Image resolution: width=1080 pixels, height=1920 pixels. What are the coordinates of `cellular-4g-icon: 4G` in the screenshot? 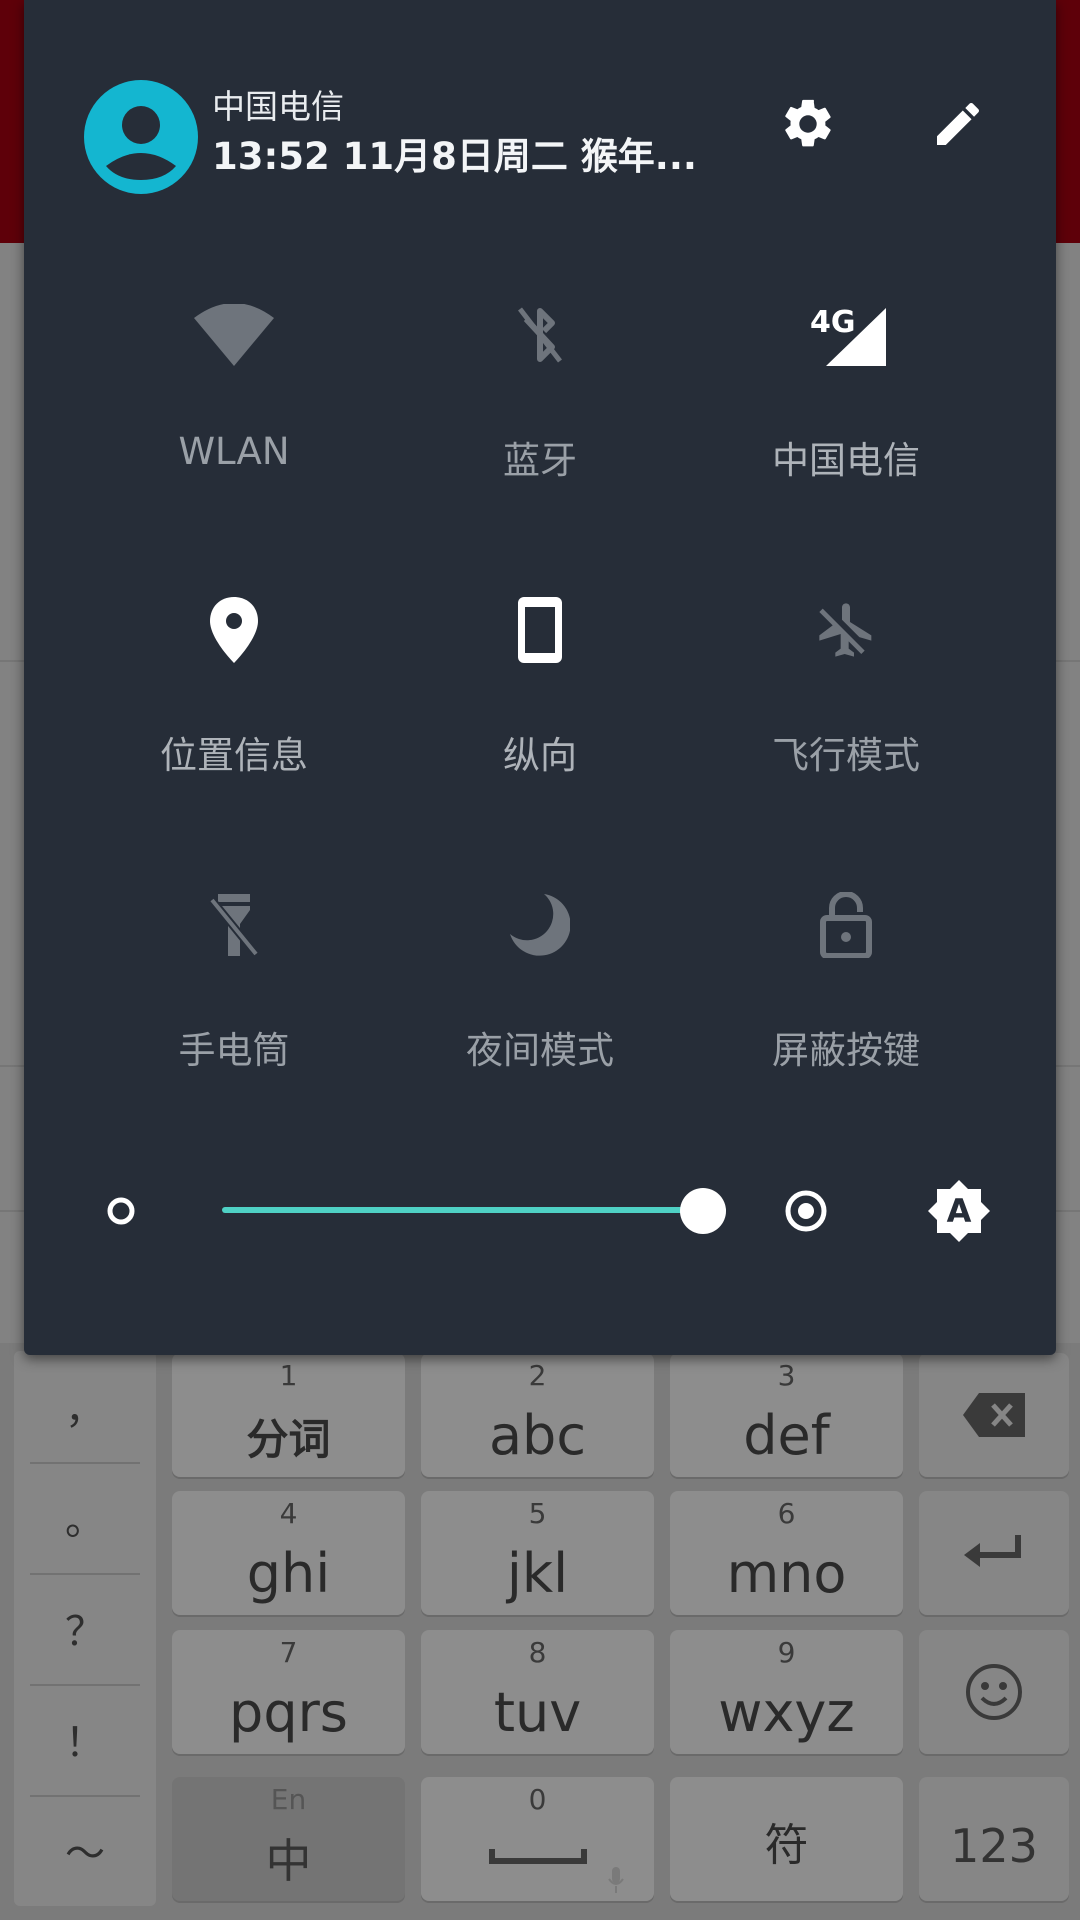 It's located at (846, 335).